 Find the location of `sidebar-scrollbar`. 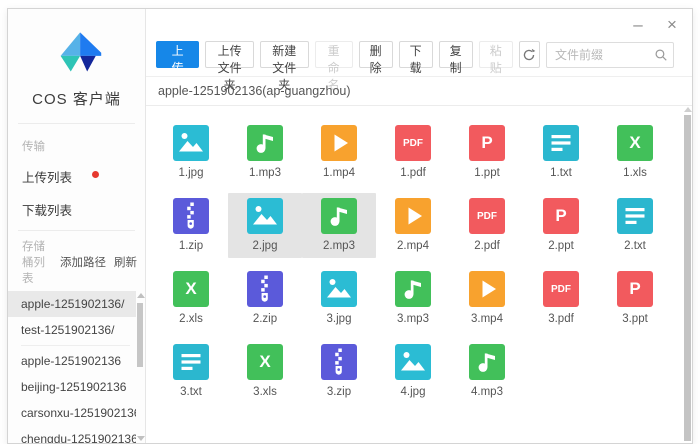

sidebar-scrollbar is located at coordinates (140, 367).